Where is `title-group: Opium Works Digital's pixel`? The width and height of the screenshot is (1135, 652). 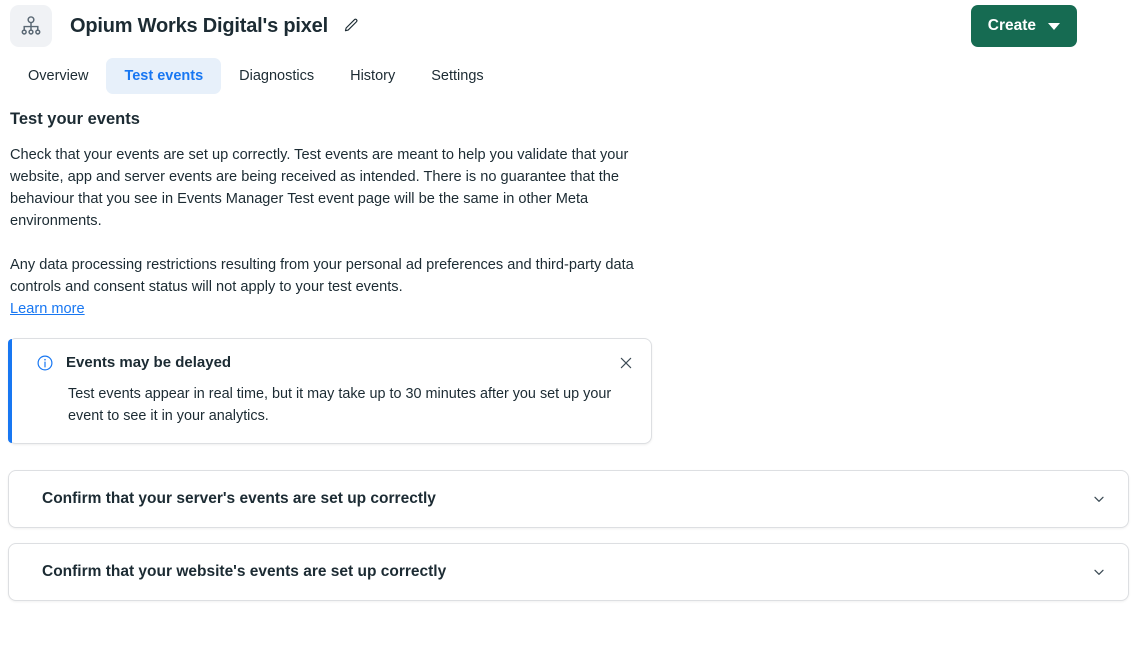
title-group: Opium Works Digital's pixel is located at coordinates (216, 26).